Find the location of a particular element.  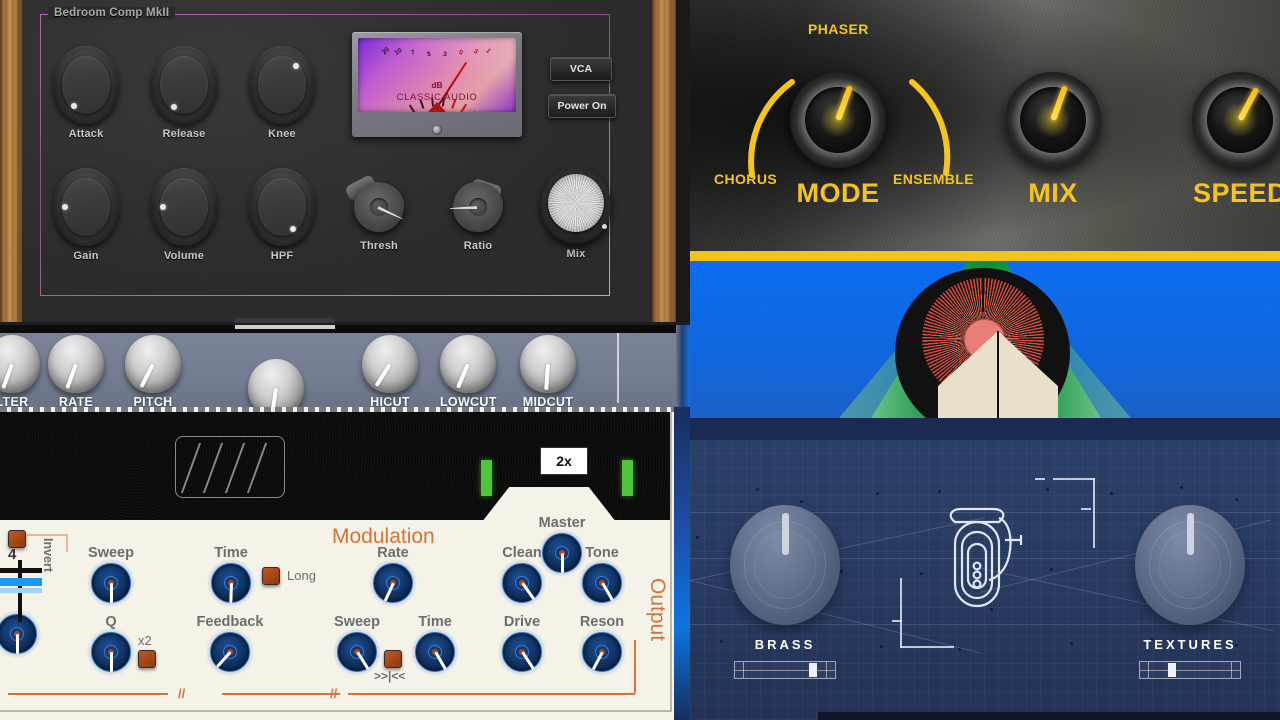

knob-knee: Knee is located at coordinates (282, 93).